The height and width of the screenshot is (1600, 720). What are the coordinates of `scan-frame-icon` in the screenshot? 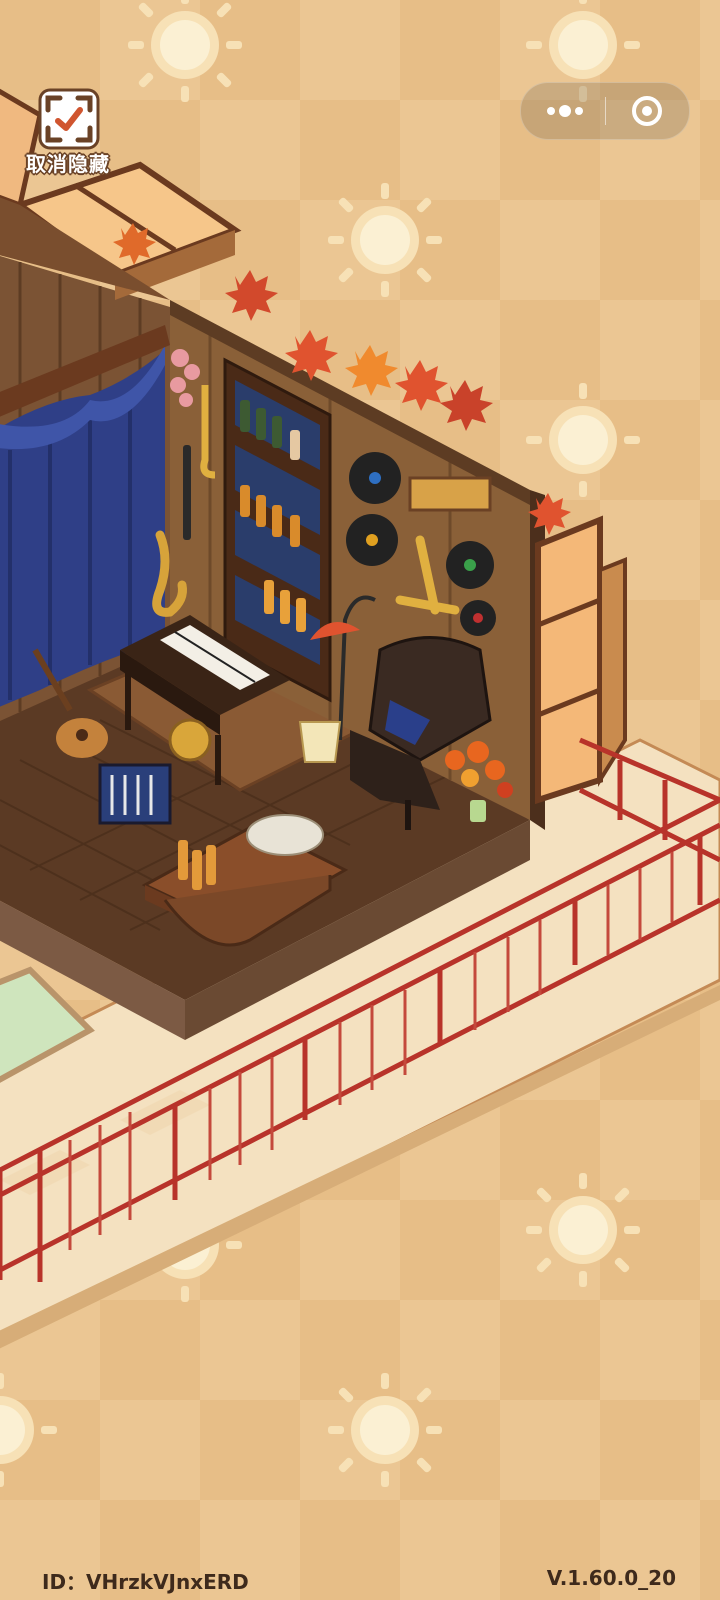 It's located at (69, 119).